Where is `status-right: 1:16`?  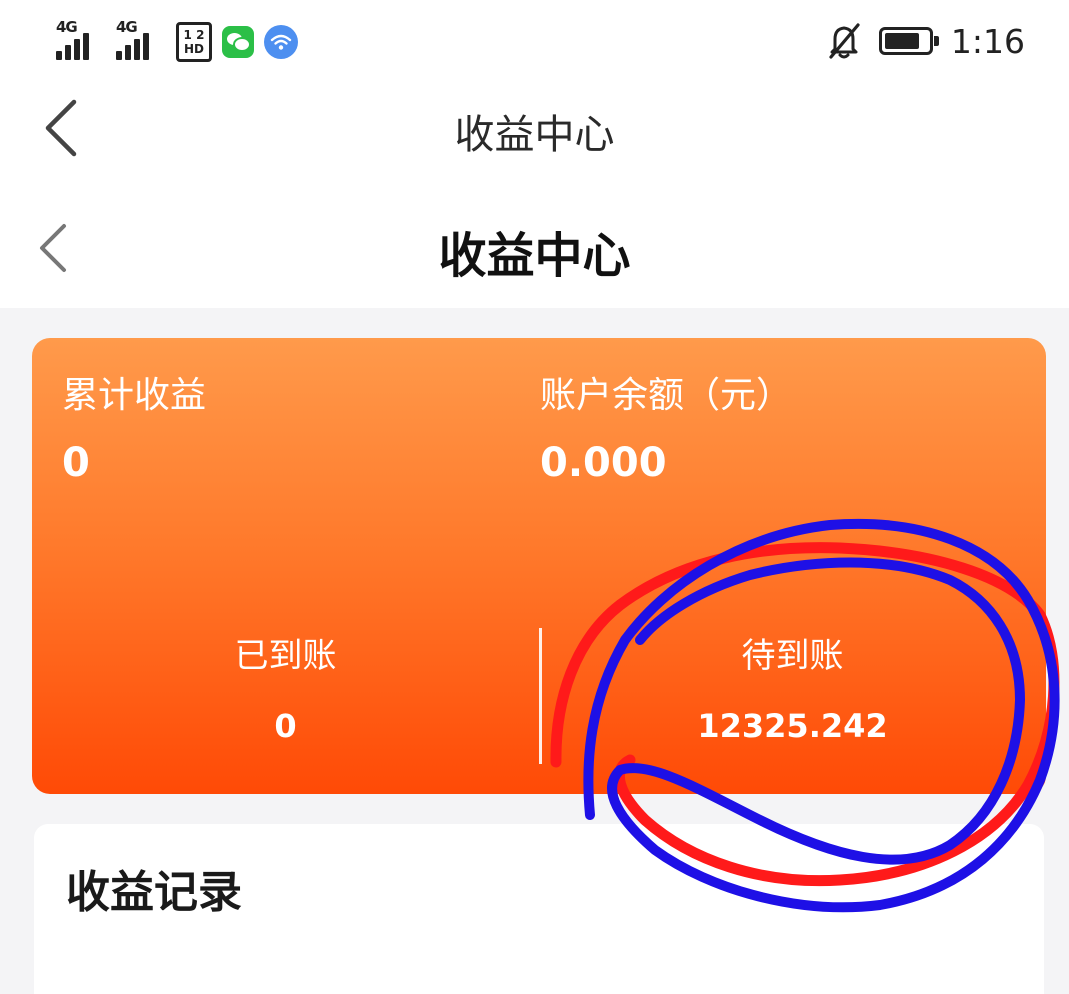
status-right: 1:16 is located at coordinates (926, 41).